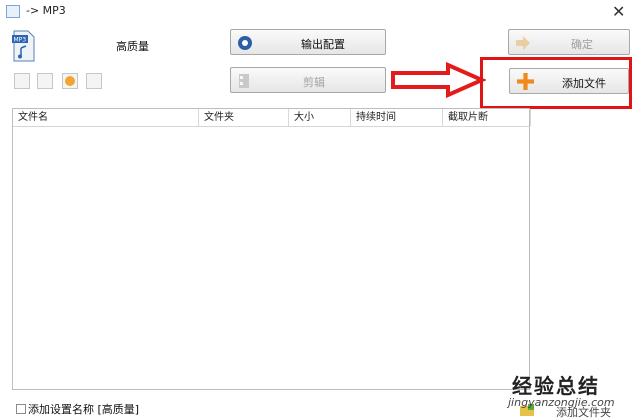 Image resolution: width=640 pixels, height=420 pixels. I want to click on column-size: 大小, so click(320, 117).